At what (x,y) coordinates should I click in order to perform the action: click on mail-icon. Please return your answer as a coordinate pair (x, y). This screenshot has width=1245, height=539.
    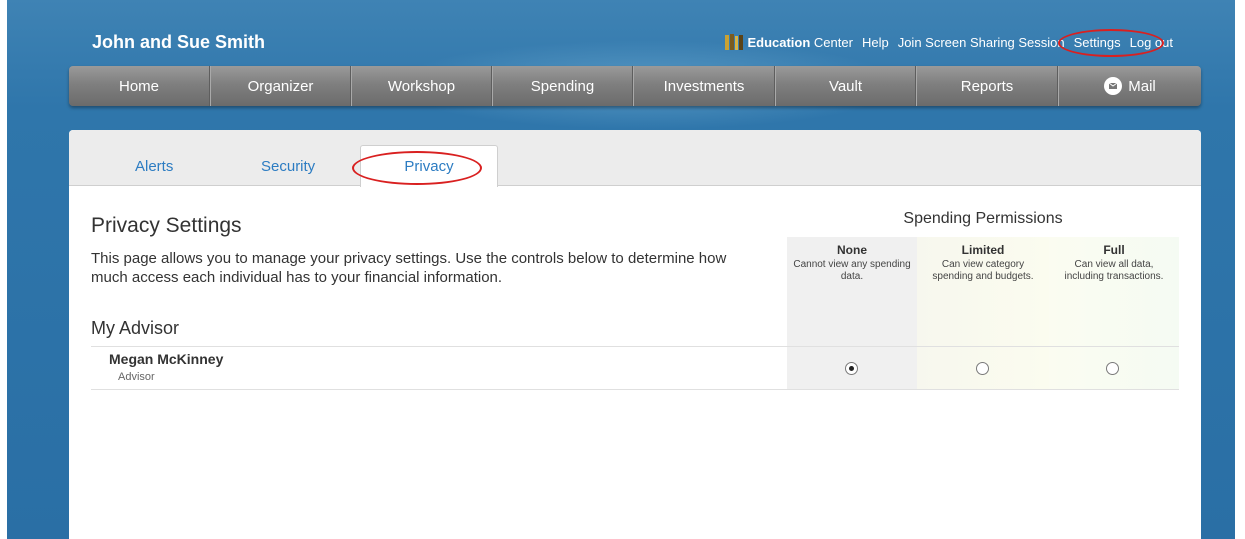
    Looking at the image, I should click on (1113, 86).